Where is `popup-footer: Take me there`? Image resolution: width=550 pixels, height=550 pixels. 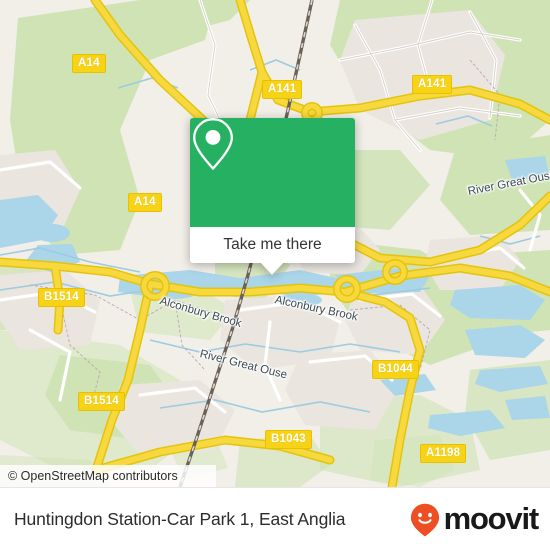 popup-footer: Take me there is located at coordinates (272, 245).